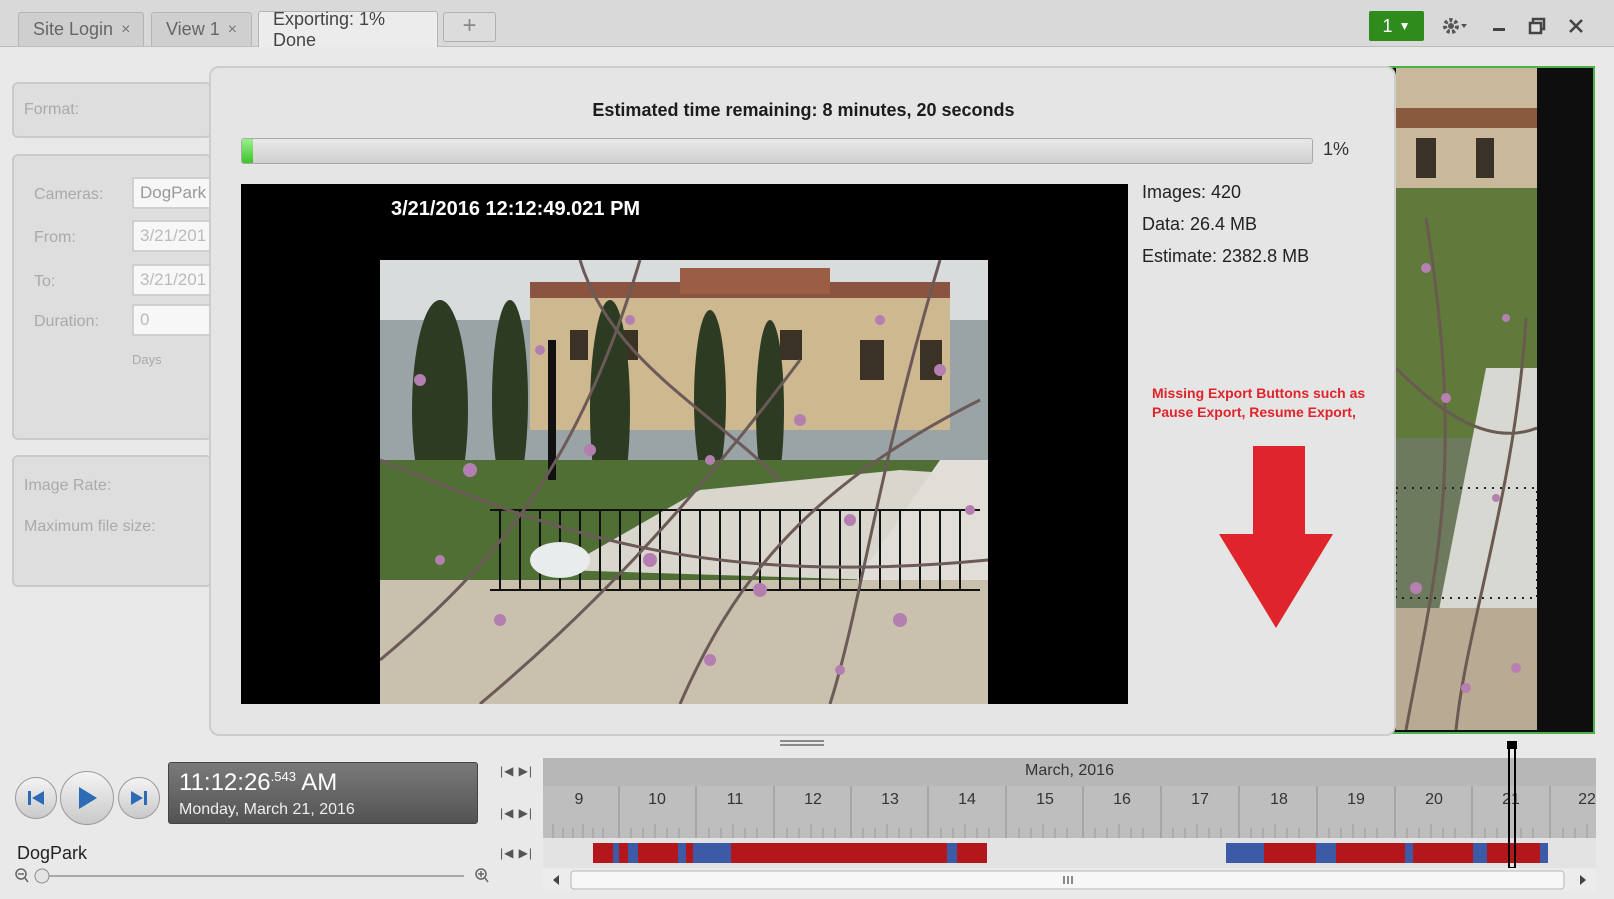 The height and width of the screenshot is (899, 1614). I want to click on camera-feed-image, so click(1466, 399).